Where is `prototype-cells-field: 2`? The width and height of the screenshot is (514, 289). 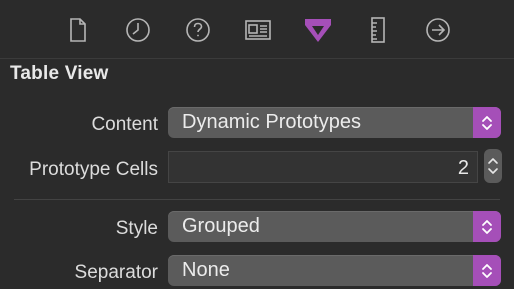
prototype-cells-field: 2 is located at coordinates (323, 167).